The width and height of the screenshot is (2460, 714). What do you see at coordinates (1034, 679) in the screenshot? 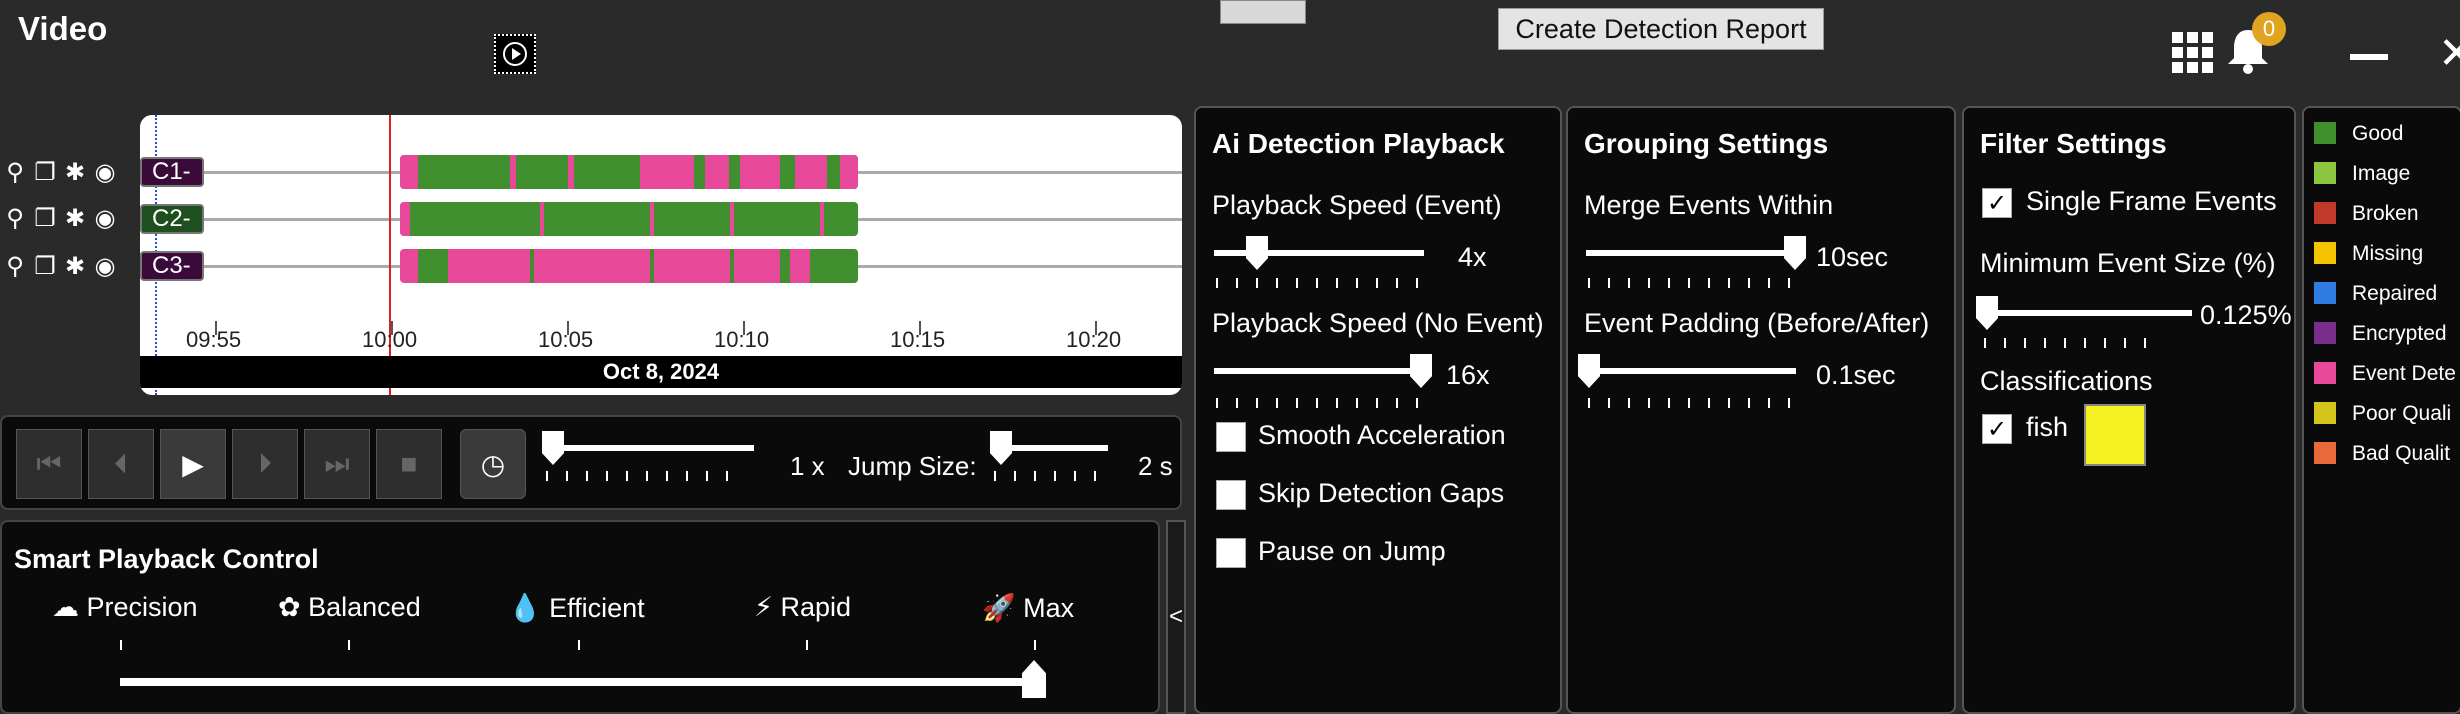
I see `smart-playback-thumb` at bounding box center [1034, 679].